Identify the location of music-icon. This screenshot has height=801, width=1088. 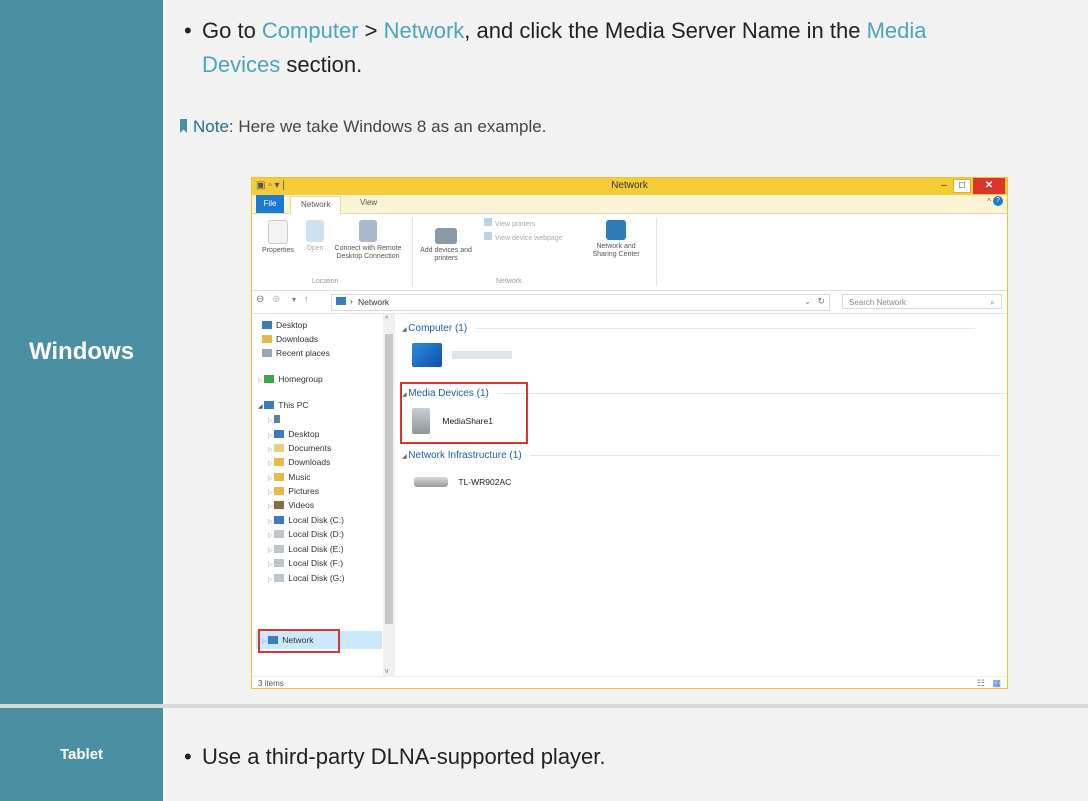
(279, 477).